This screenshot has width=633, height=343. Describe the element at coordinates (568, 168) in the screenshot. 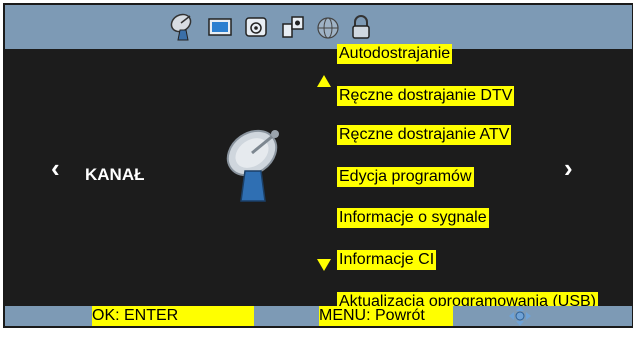

I see `nav-right-arrow: ›` at that location.